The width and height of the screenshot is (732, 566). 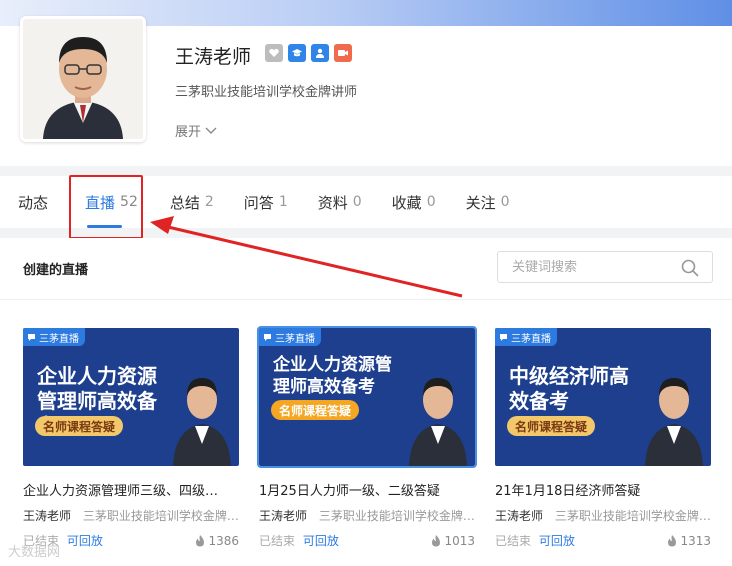 What do you see at coordinates (274, 53) in the screenshot?
I see `vip-heart-icon` at bounding box center [274, 53].